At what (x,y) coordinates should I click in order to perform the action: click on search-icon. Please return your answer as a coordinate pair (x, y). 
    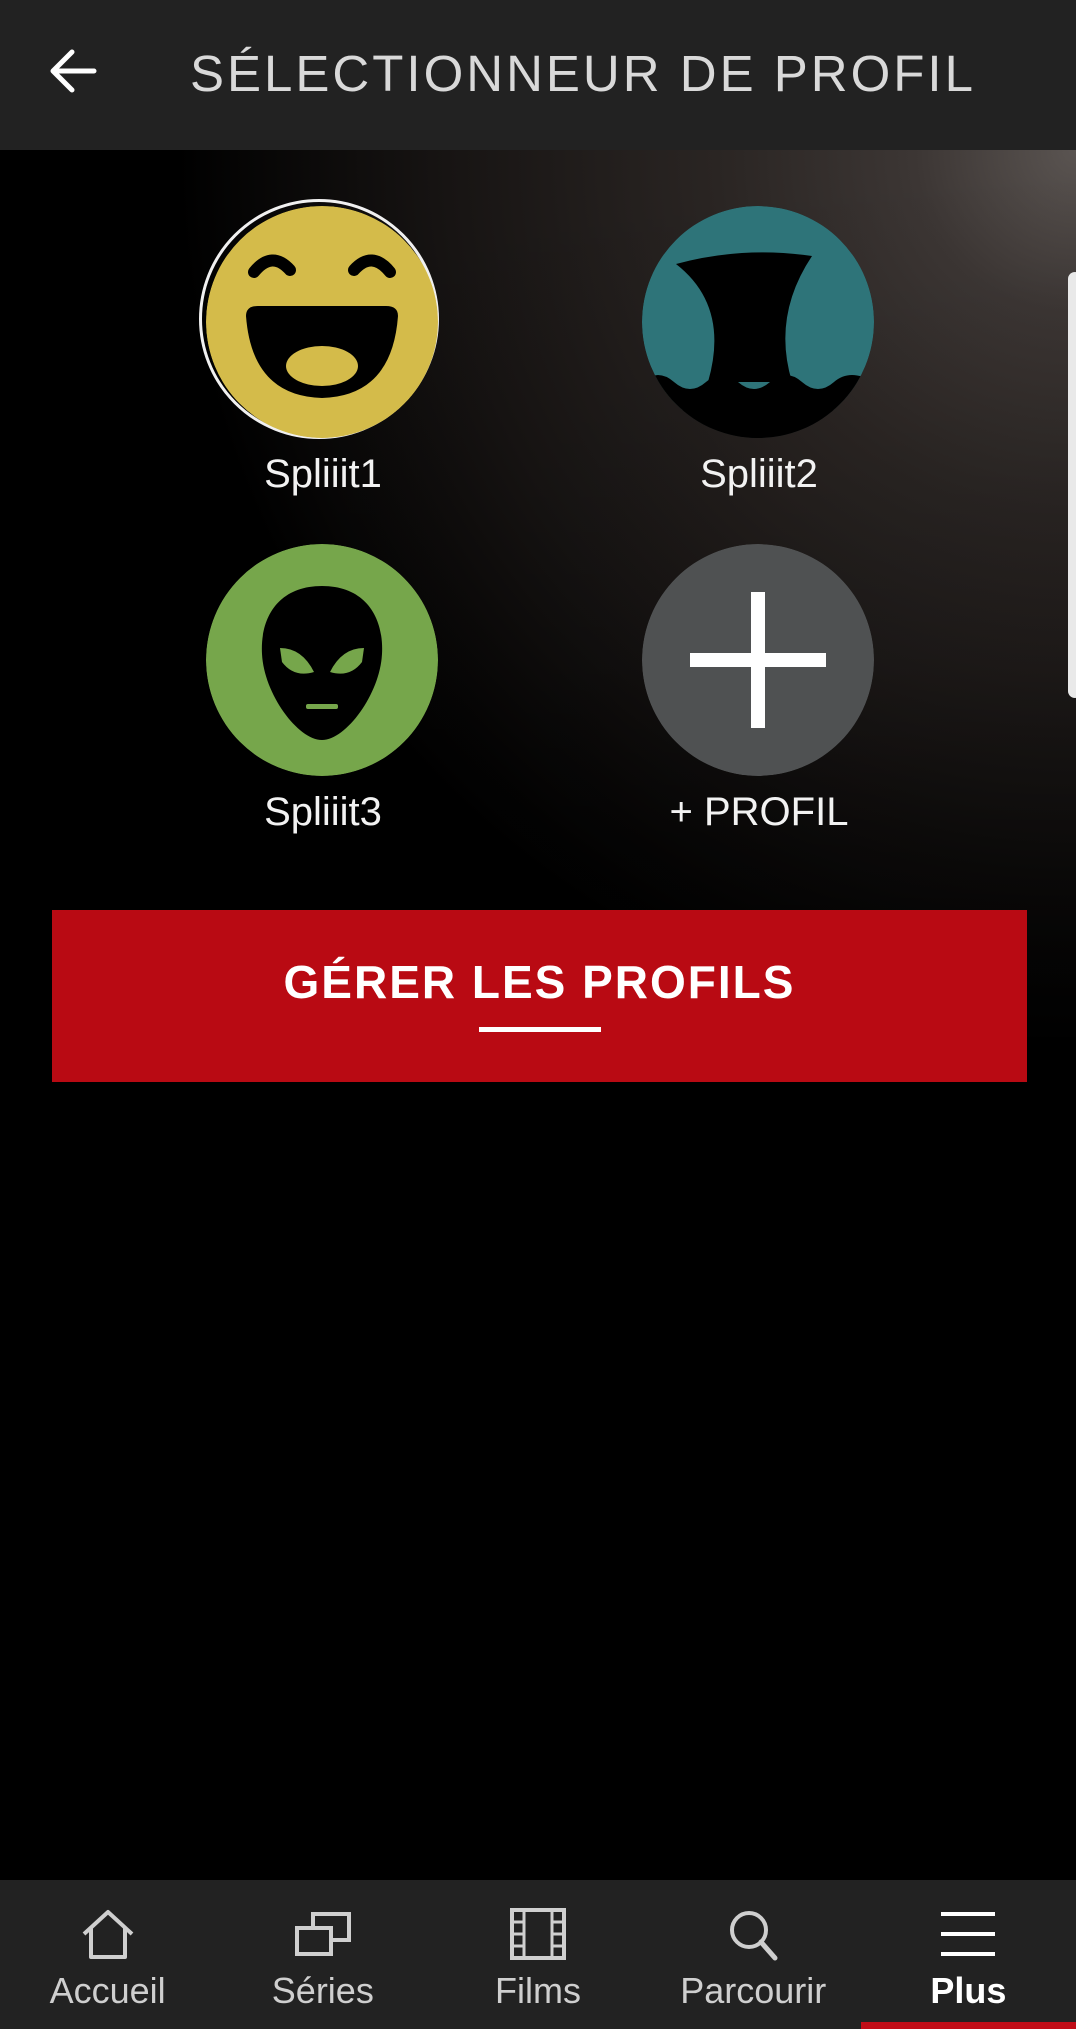
    Looking at the image, I should click on (754, 1936).